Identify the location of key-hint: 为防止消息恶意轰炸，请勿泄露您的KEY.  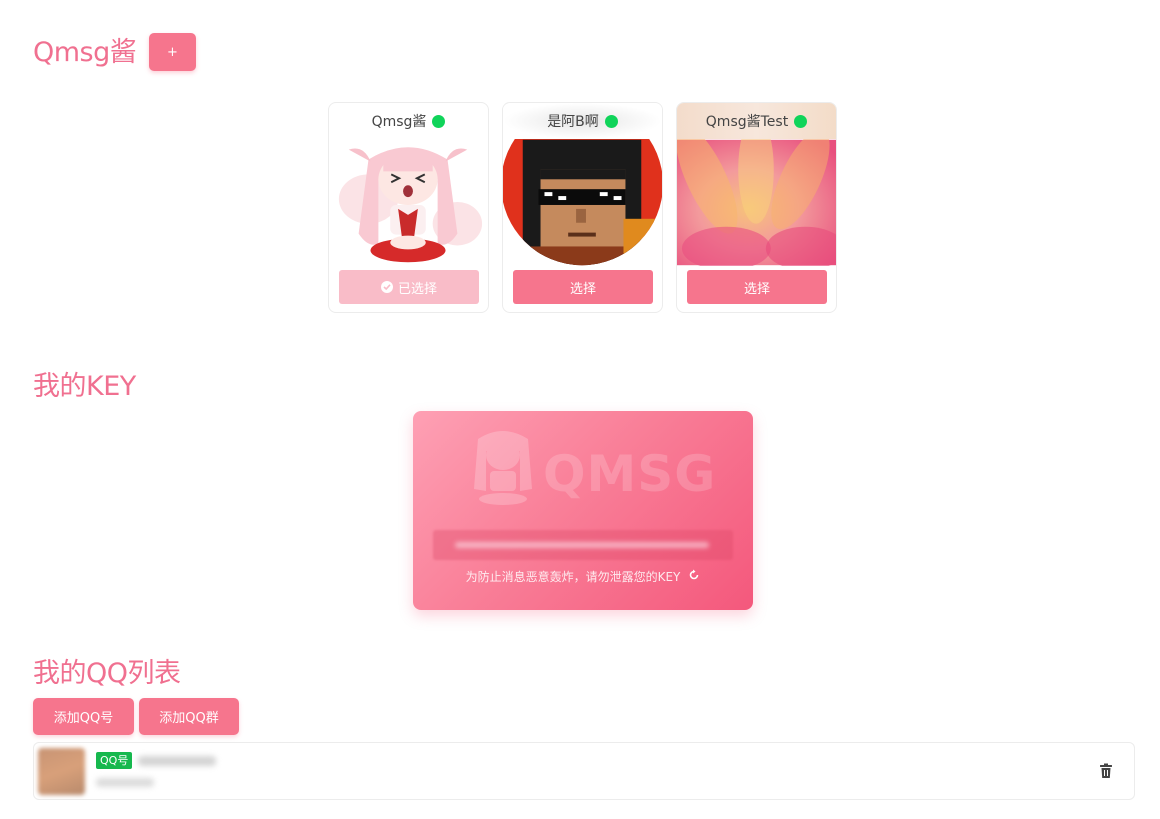
(583, 576).